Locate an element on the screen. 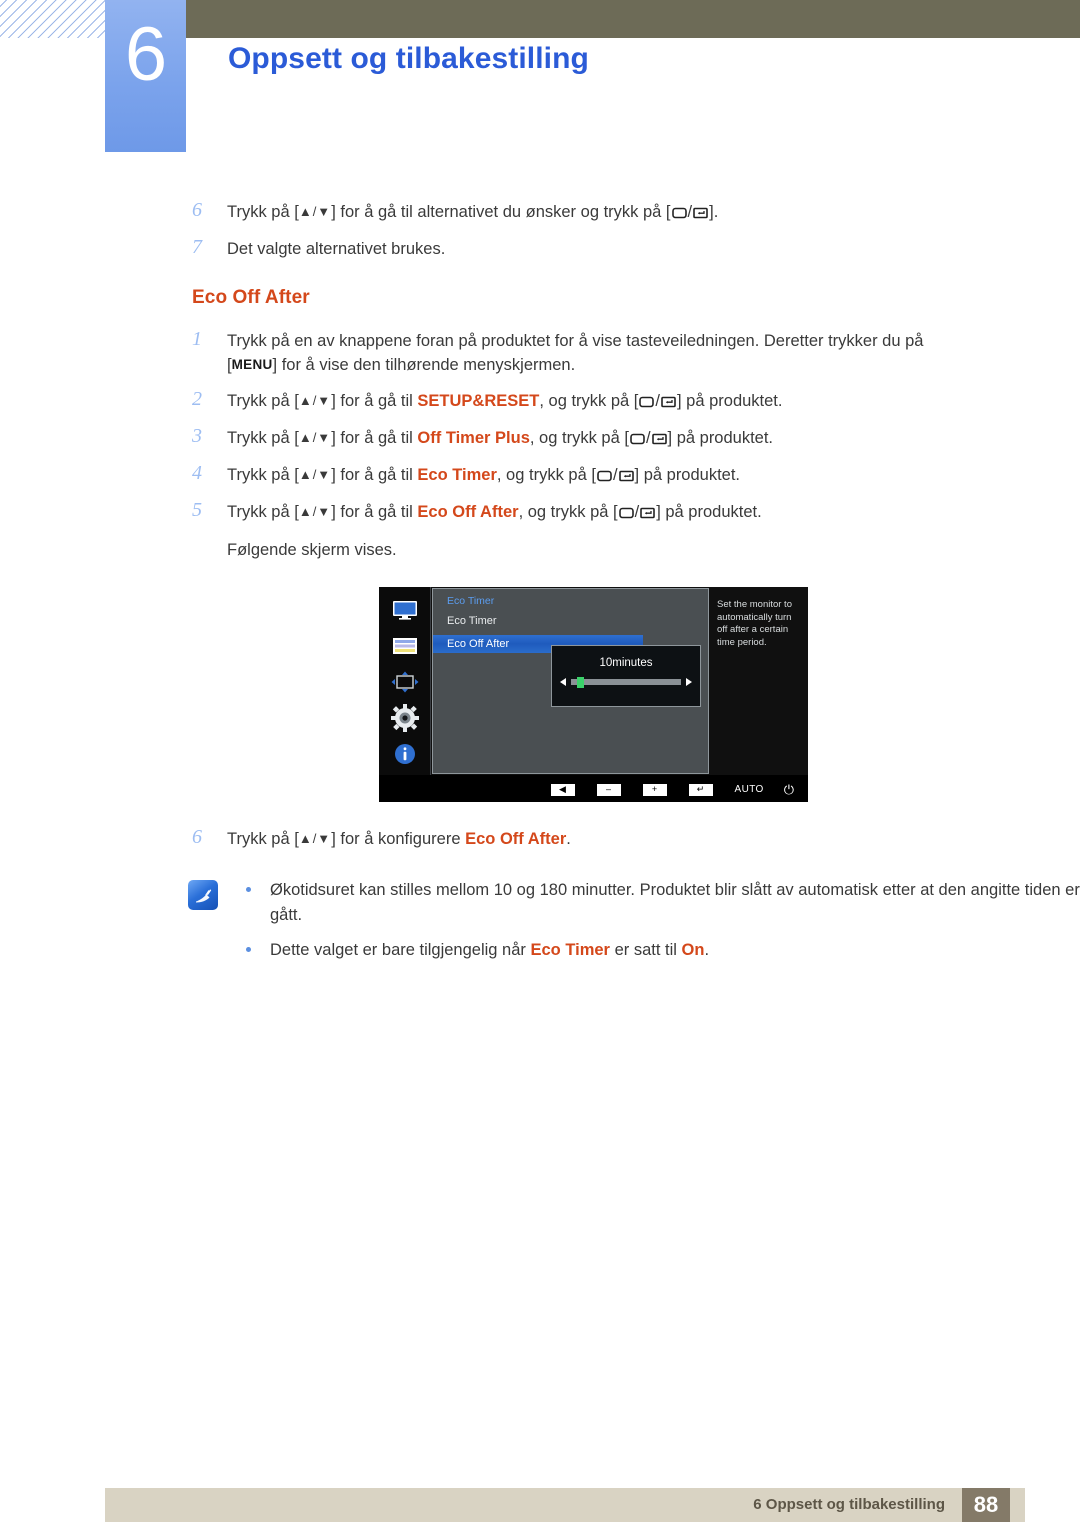  highlighted-term: Off Timer Plus is located at coordinates (473, 438).